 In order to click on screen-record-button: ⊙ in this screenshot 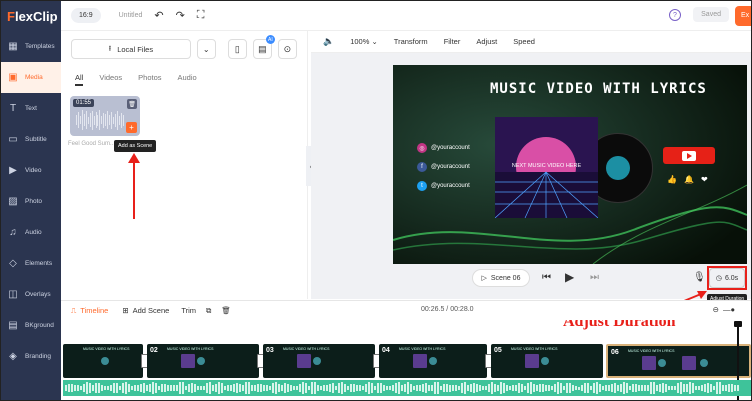, I will do `click(287, 49)`.